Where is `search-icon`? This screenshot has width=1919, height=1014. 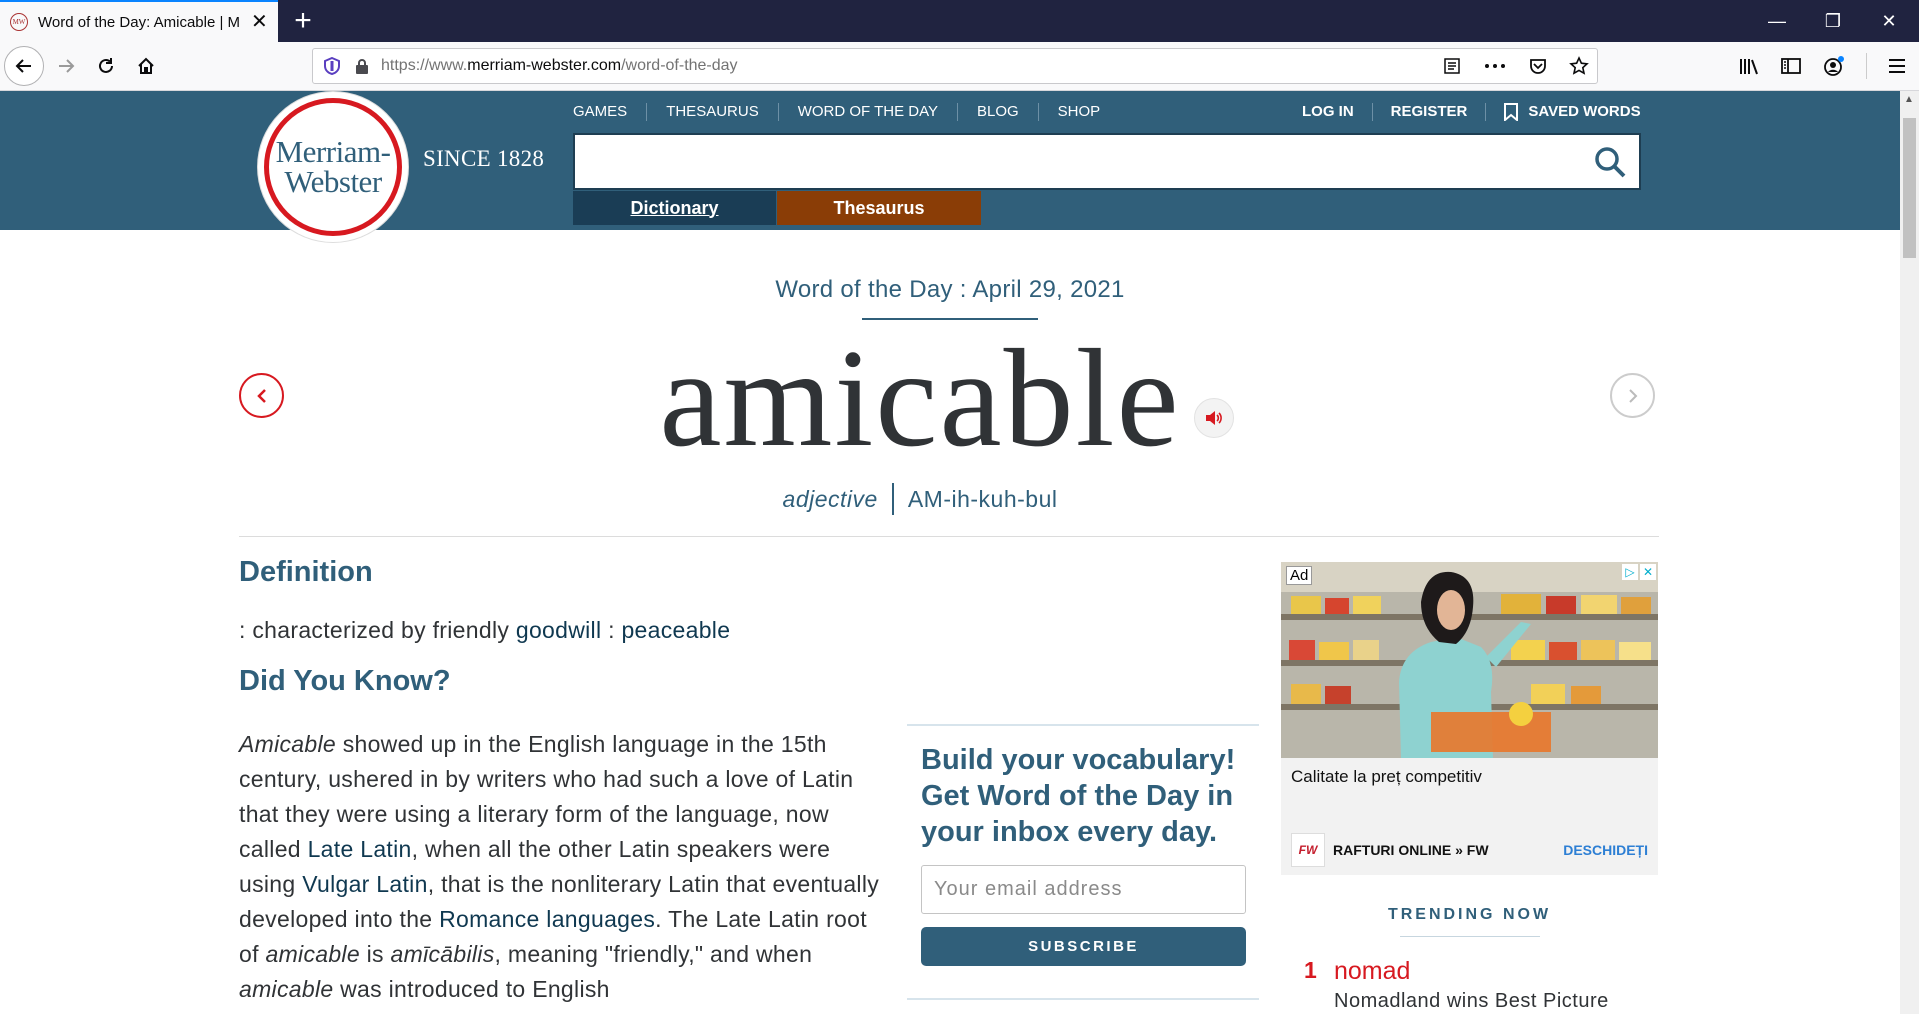 search-icon is located at coordinates (1610, 162).